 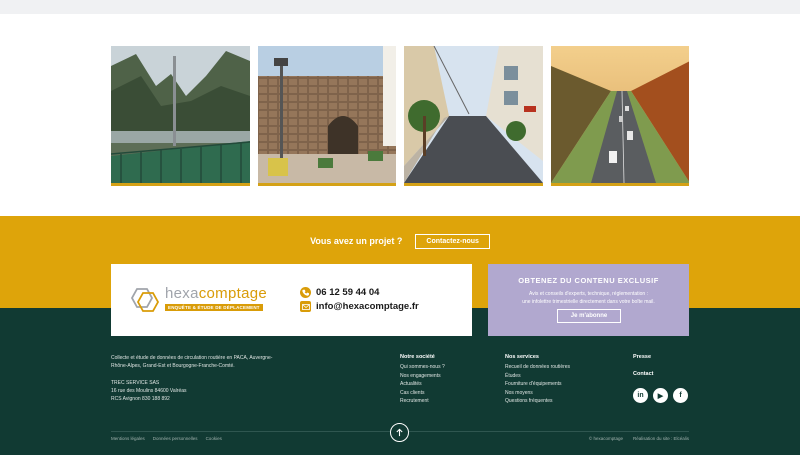 I want to click on facebook-icon: f, so click(x=680, y=395).